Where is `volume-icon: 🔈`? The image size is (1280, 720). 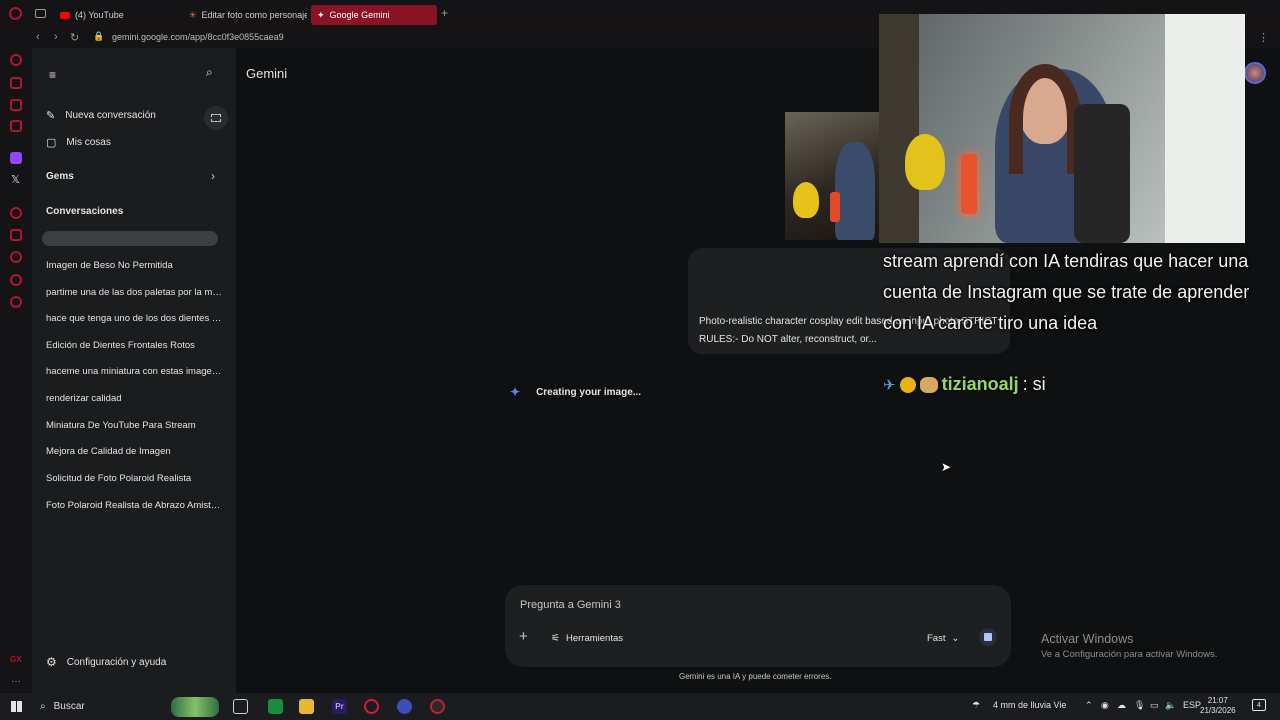
volume-icon: 🔈 is located at coordinates (1170, 705).